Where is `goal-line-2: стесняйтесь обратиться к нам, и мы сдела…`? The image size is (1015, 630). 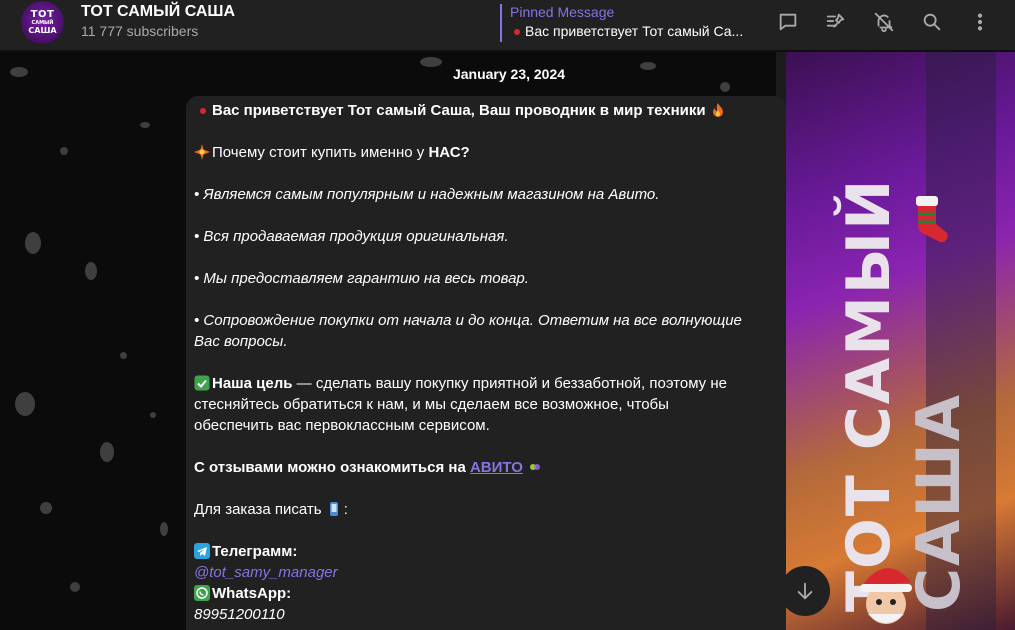
goal-line-2: стесняйтесь обратиться к нам, и мы сдела… is located at coordinates (431, 404).